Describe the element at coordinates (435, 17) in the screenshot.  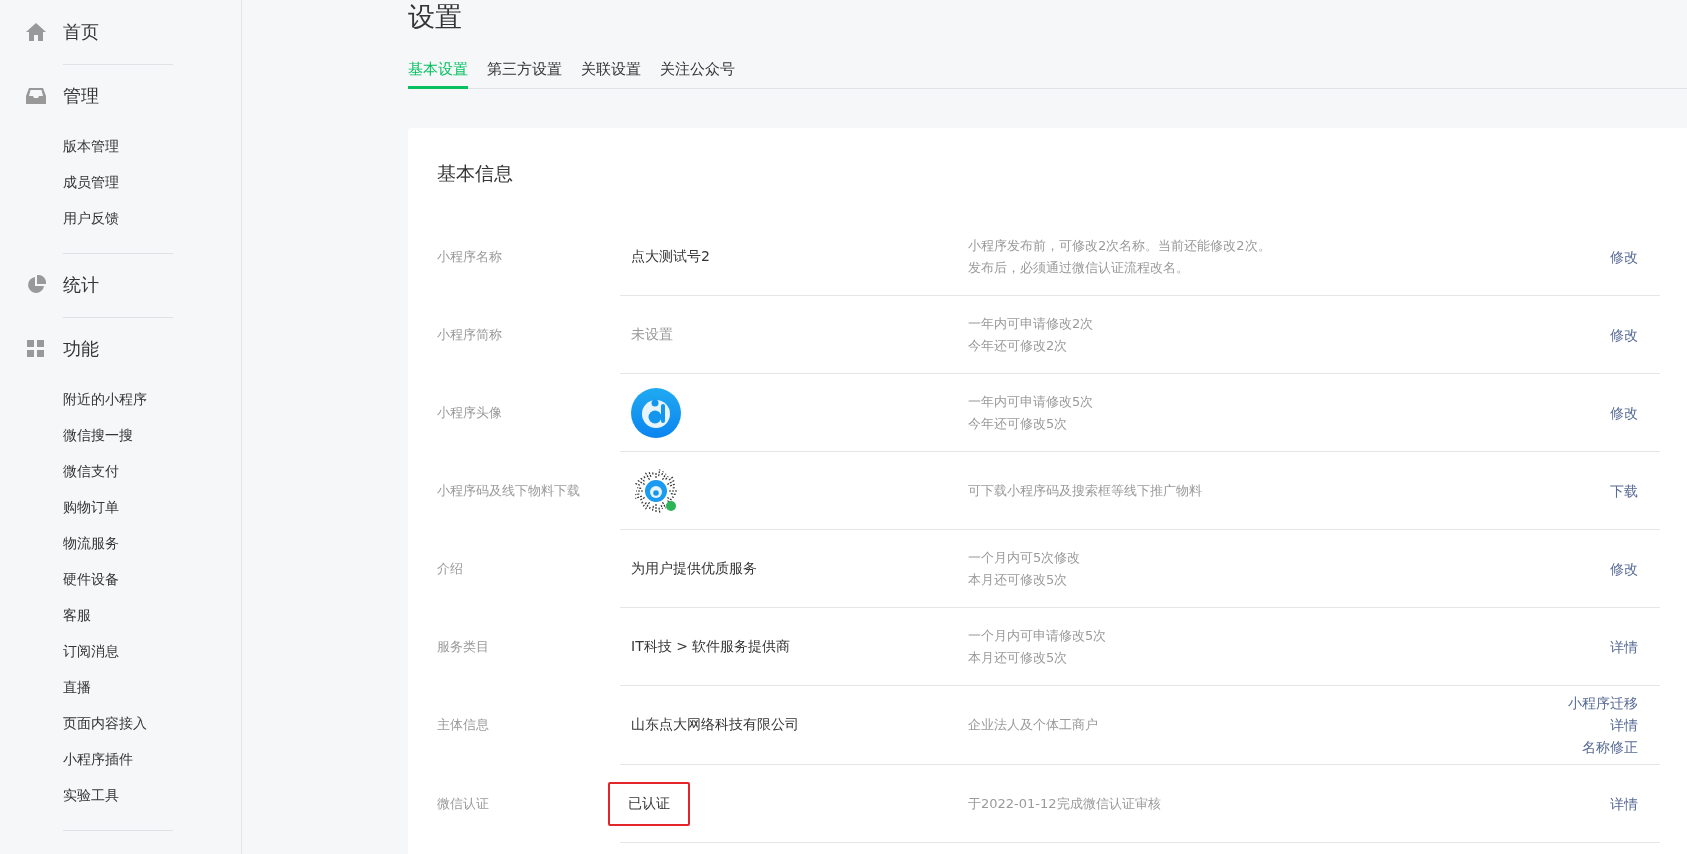
I see `page-title: 设置` at that location.